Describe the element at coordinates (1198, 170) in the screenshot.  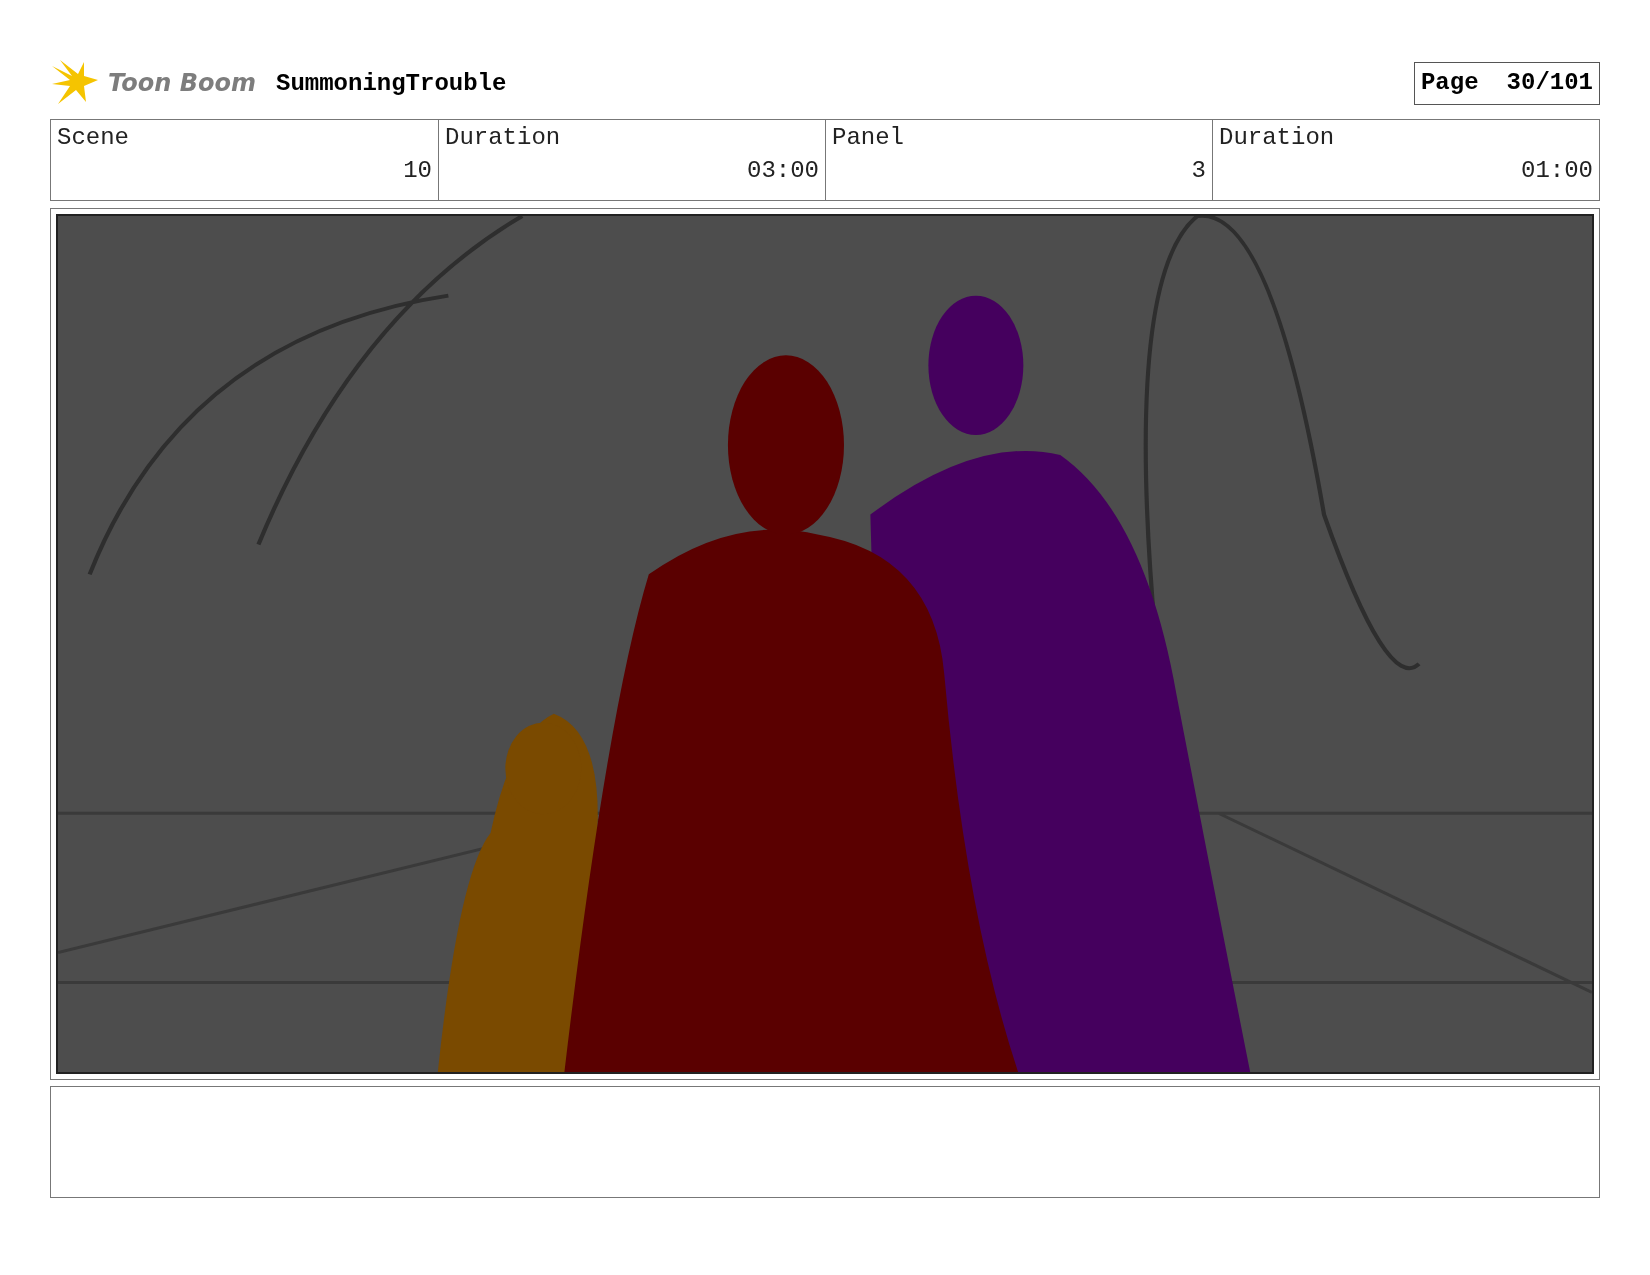
I see `table-cell: 3` at that location.